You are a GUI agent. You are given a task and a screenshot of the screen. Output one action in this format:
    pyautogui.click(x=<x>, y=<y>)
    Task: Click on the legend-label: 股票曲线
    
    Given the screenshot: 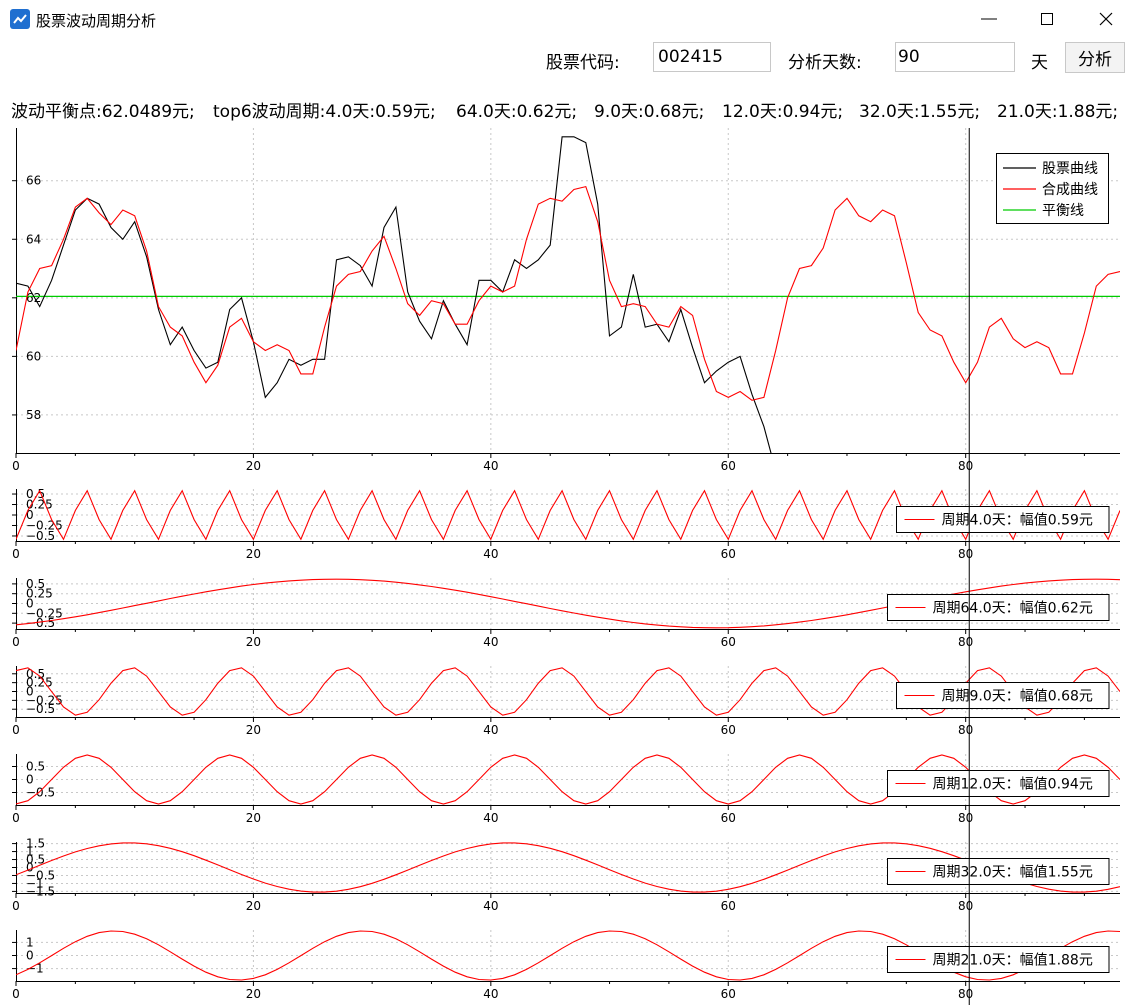 What is the action you would take?
    pyautogui.click(x=1070, y=169)
    